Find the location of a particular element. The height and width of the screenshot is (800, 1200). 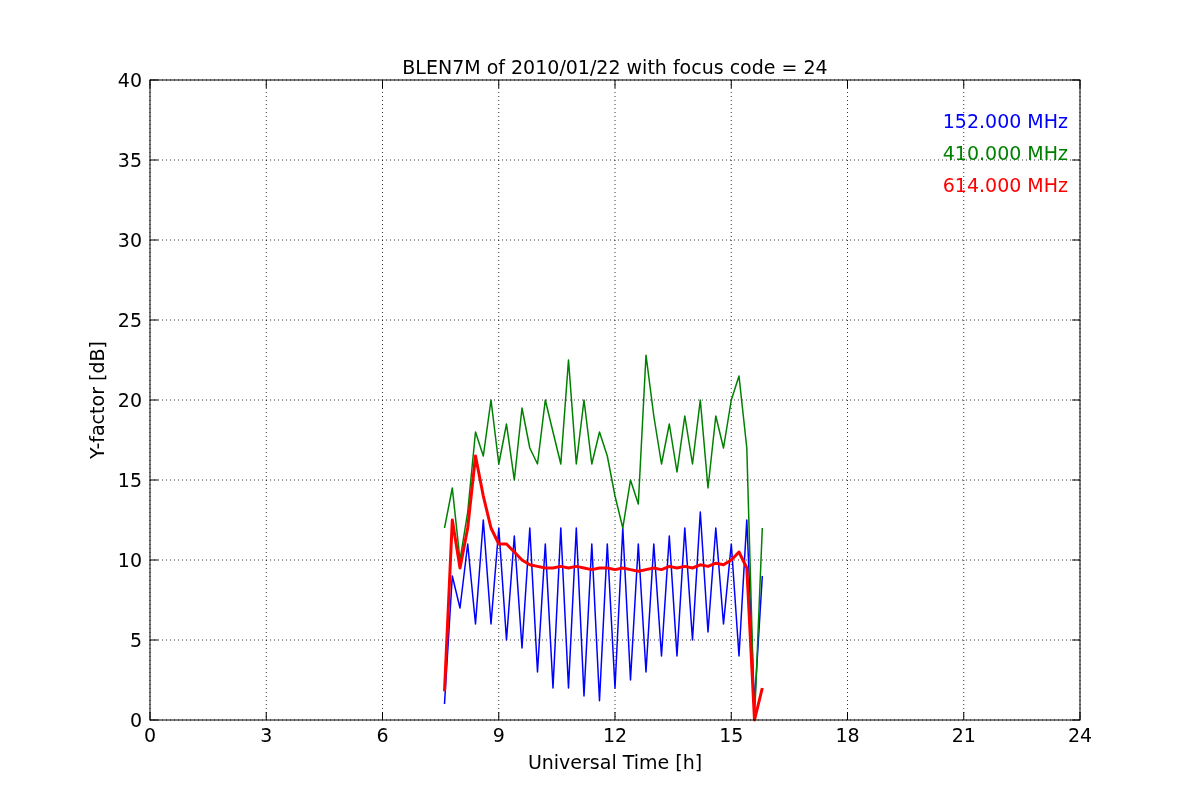

tick-label: 21 is located at coordinates (963, 735).